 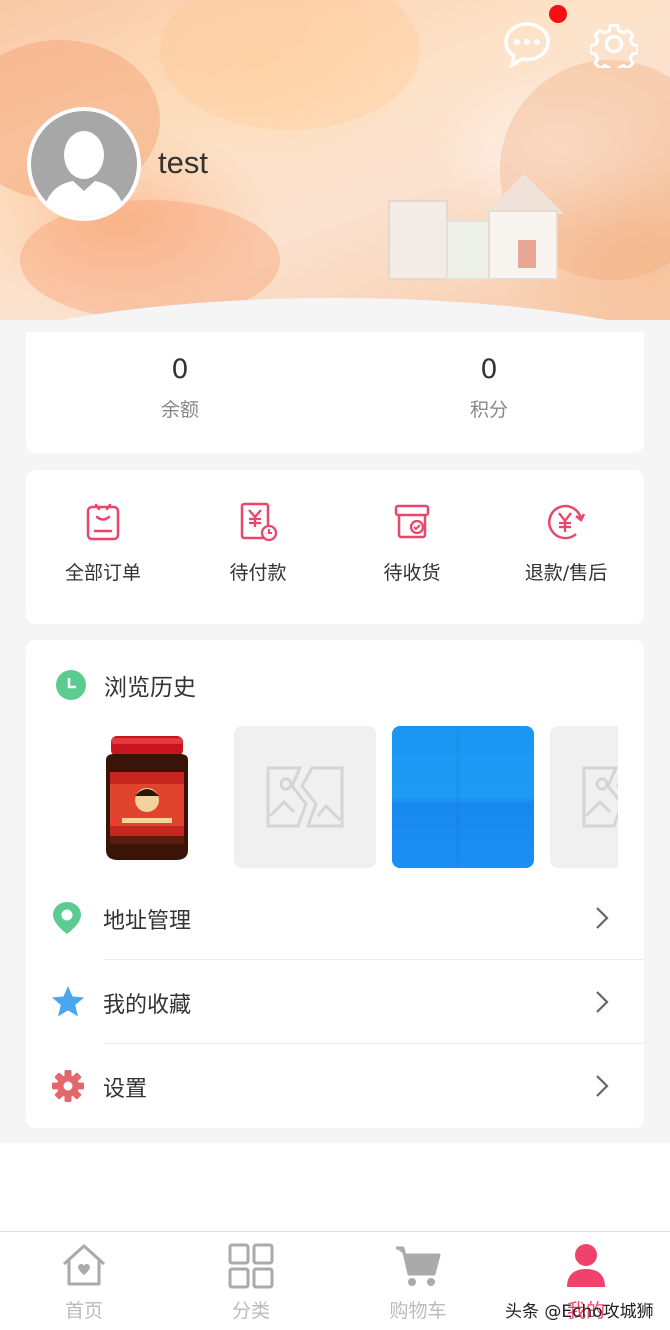 I want to click on history-list, so click(x=342, y=797).